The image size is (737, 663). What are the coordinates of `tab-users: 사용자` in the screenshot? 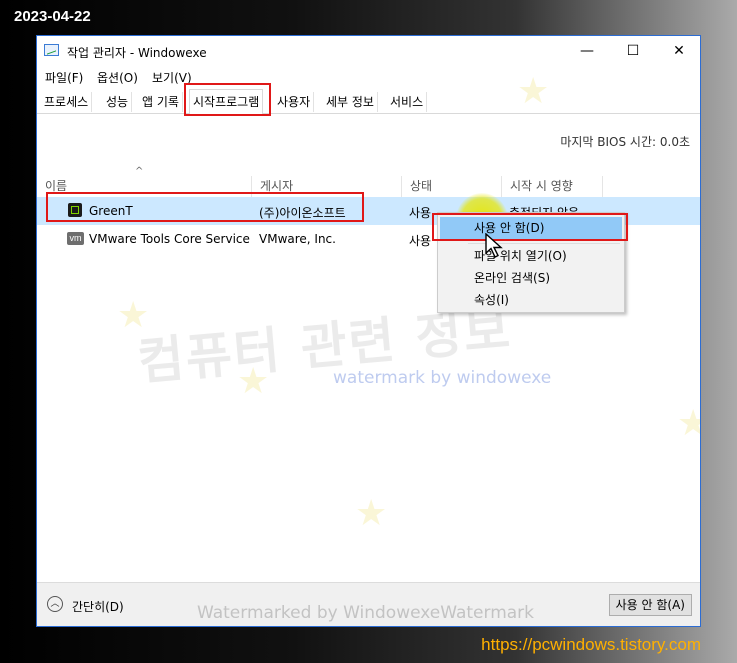 It's located at (294, 102).